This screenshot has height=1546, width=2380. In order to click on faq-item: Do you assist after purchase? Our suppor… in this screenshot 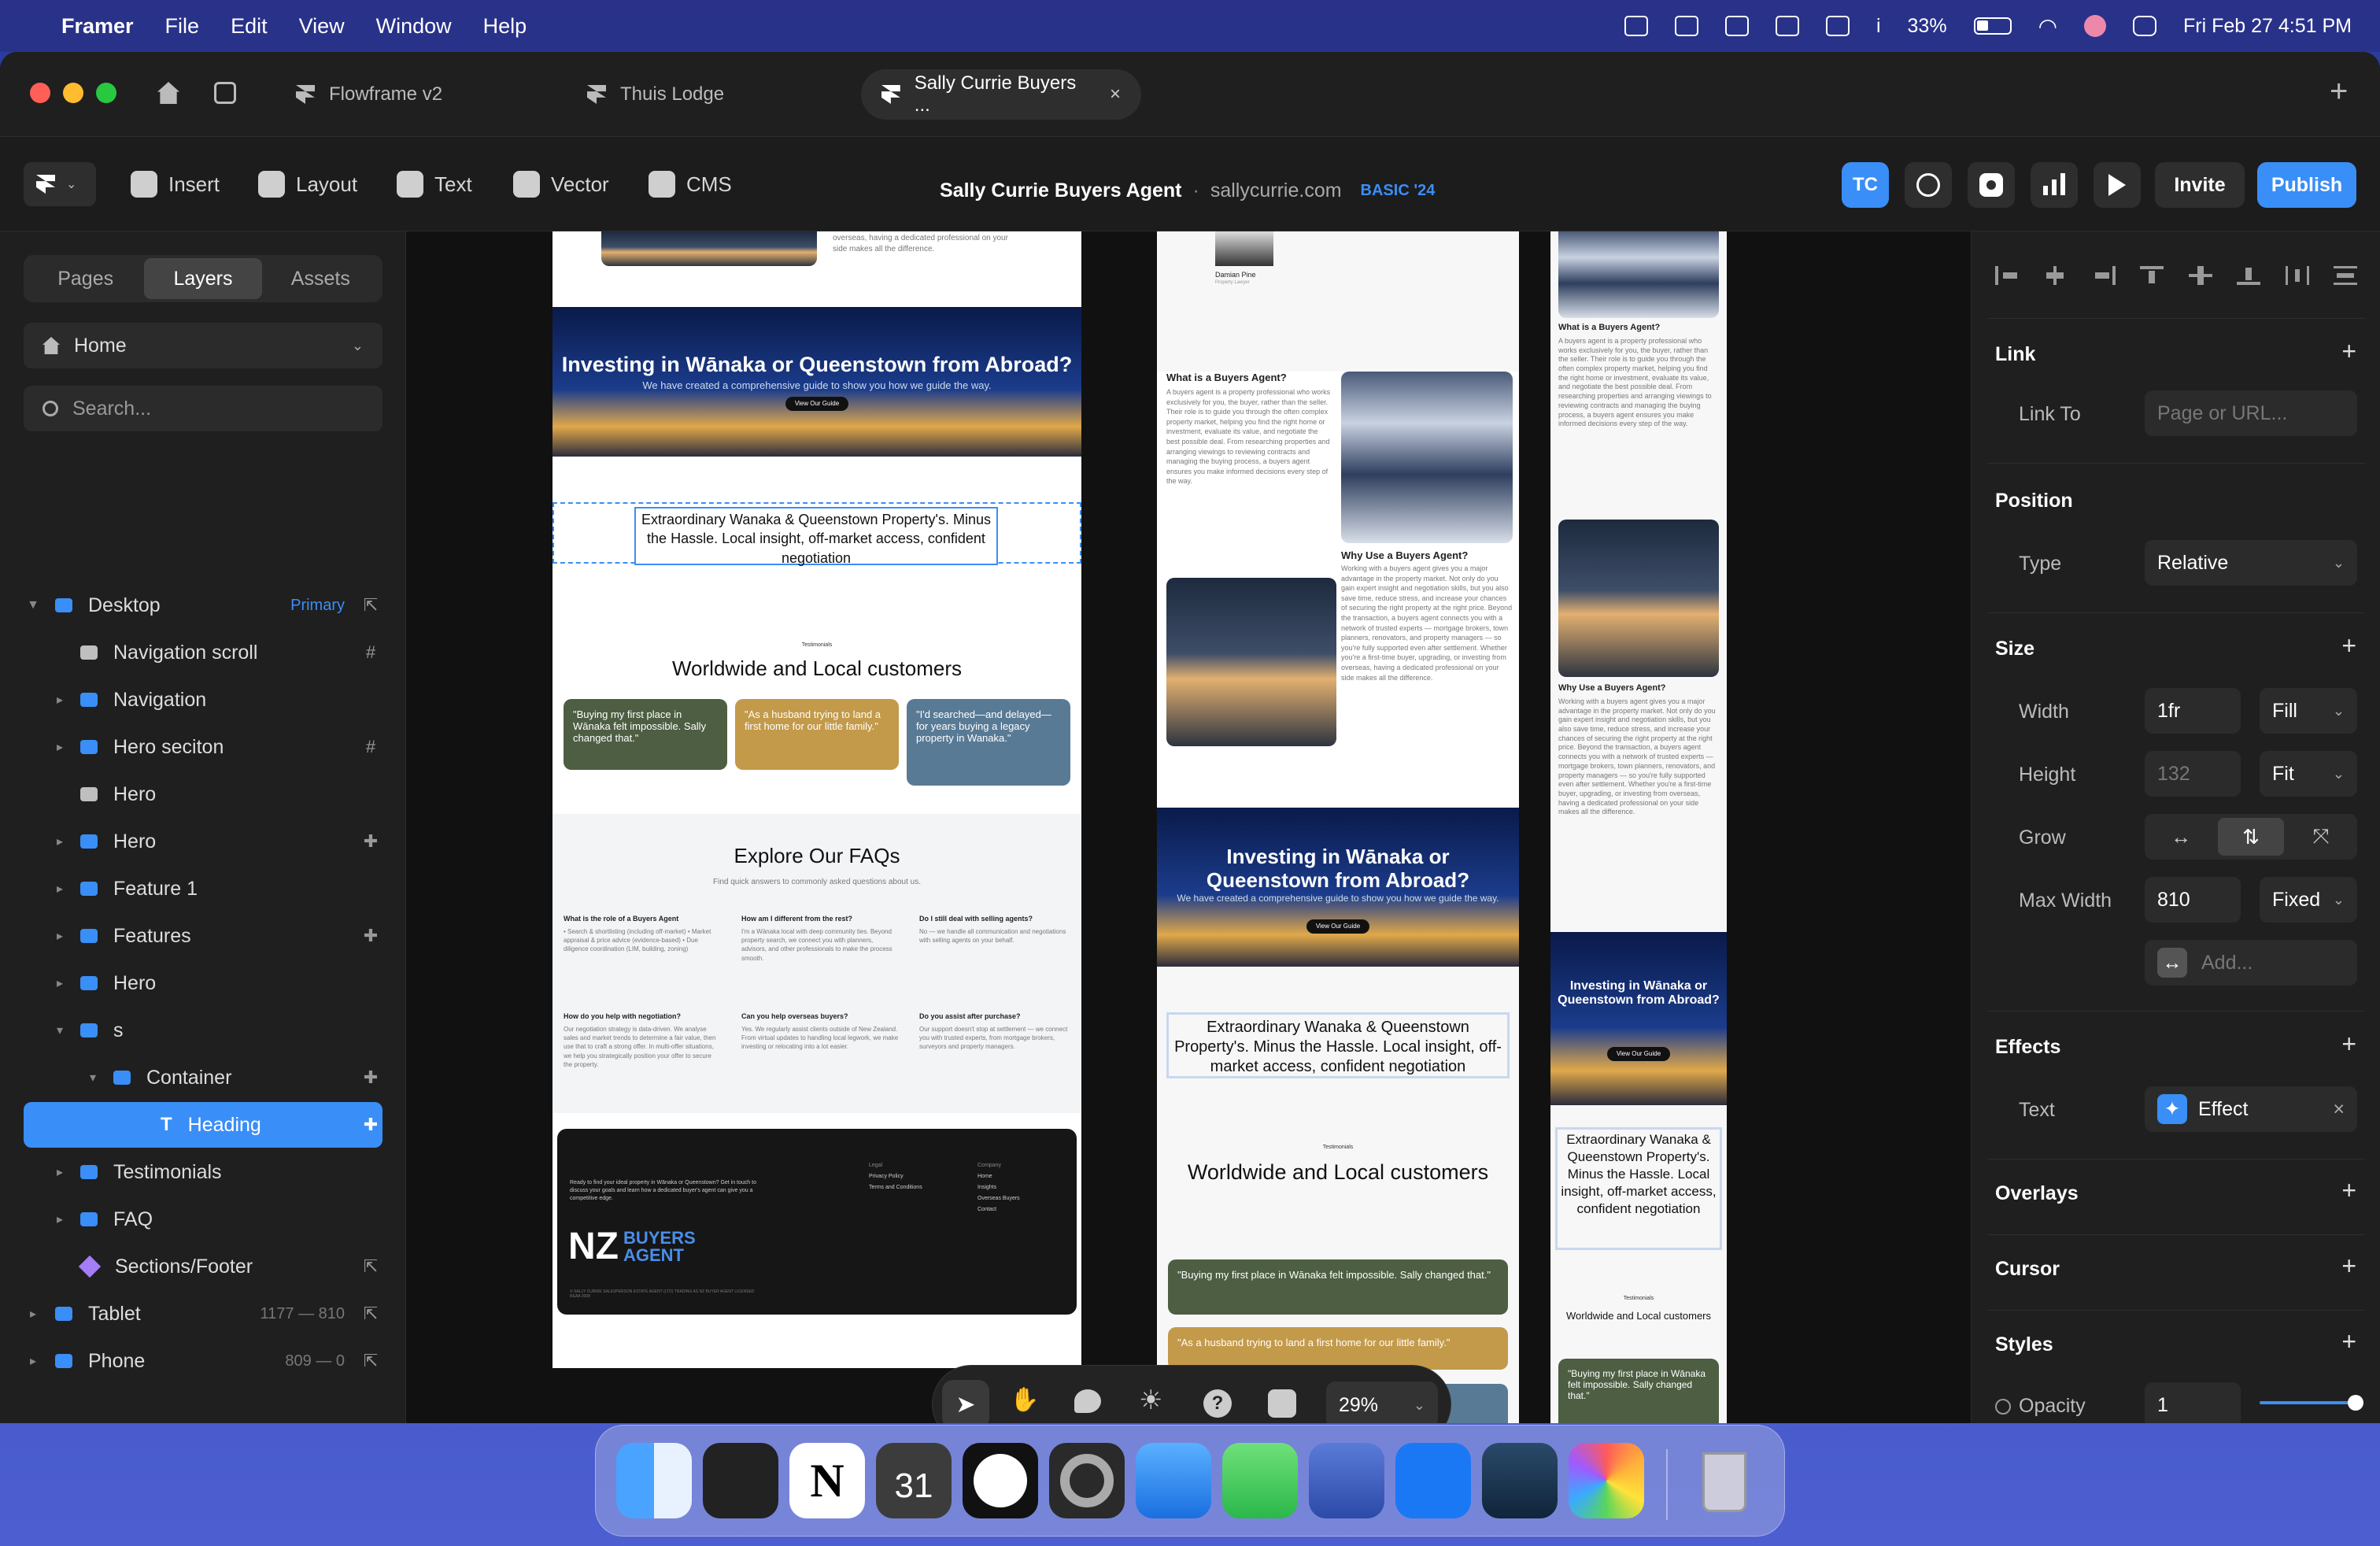, I will do `click(996, 1032)`.